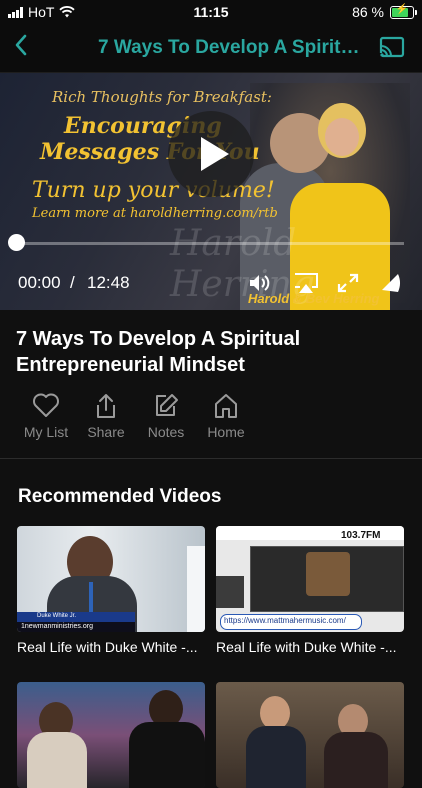 The image size is (422, 788). I want to click on share-icon, so click(106, 406).